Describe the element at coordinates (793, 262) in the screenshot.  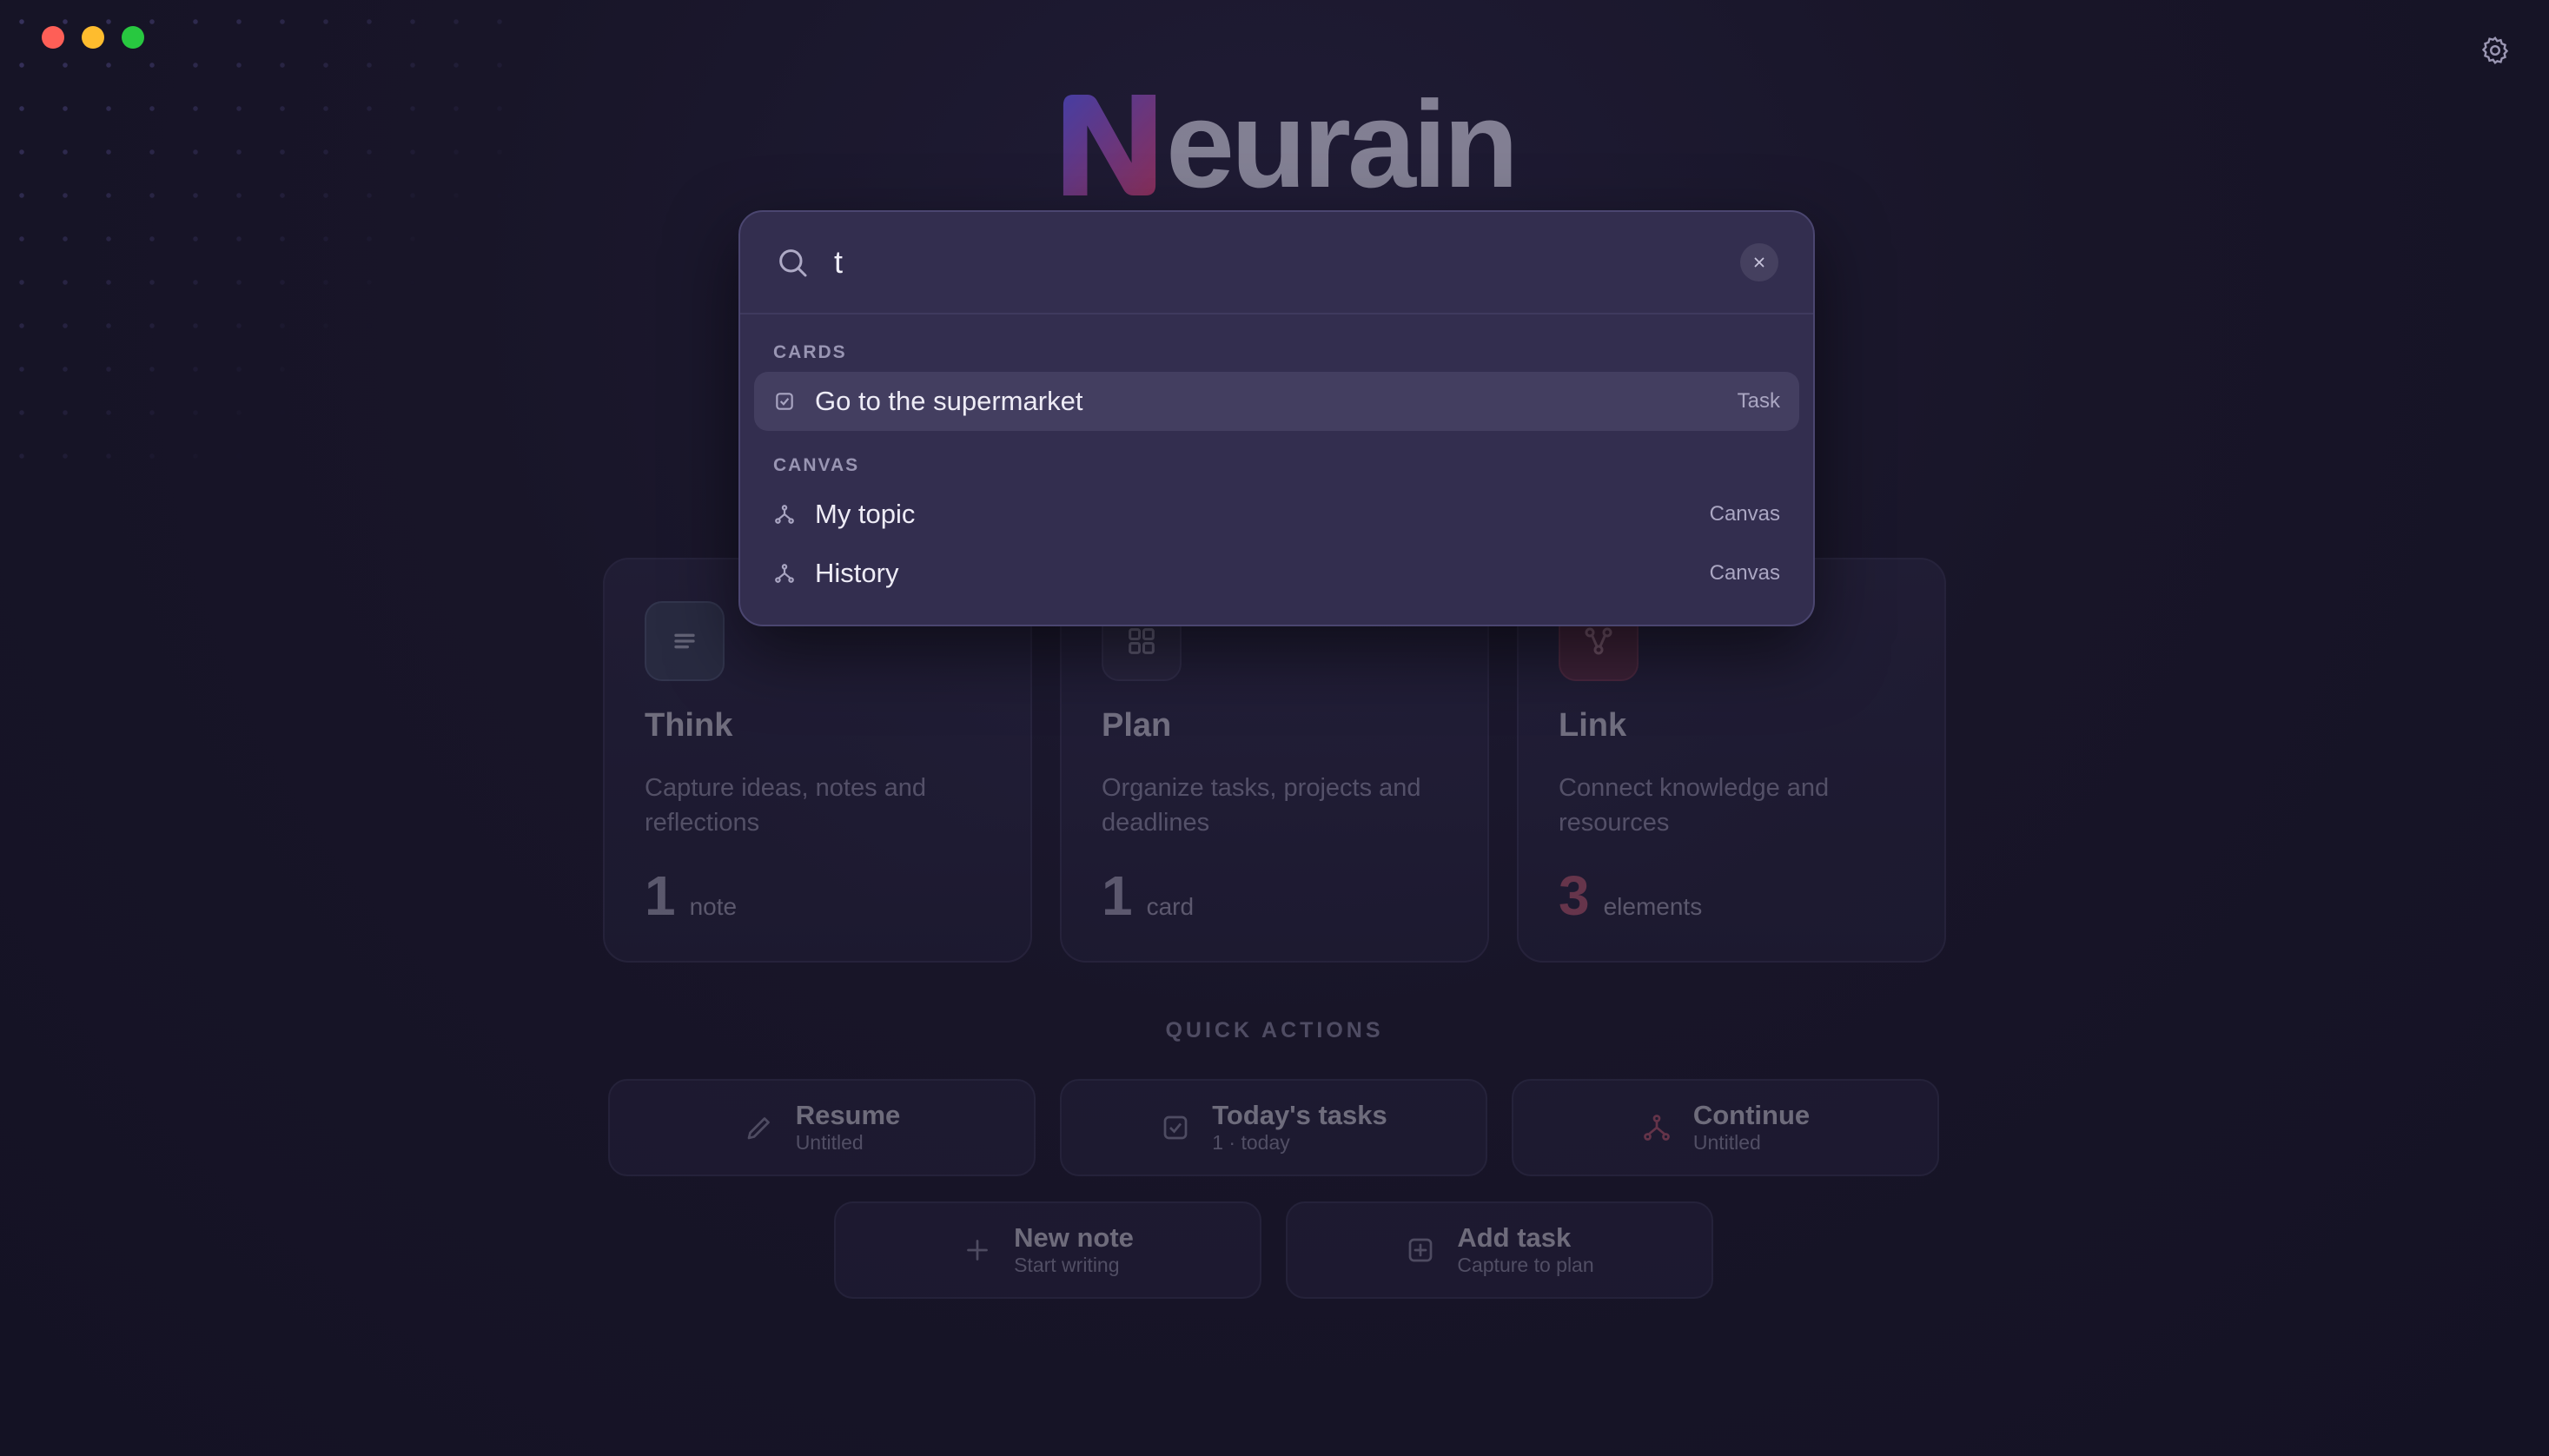
I see `search-icon` at that location.